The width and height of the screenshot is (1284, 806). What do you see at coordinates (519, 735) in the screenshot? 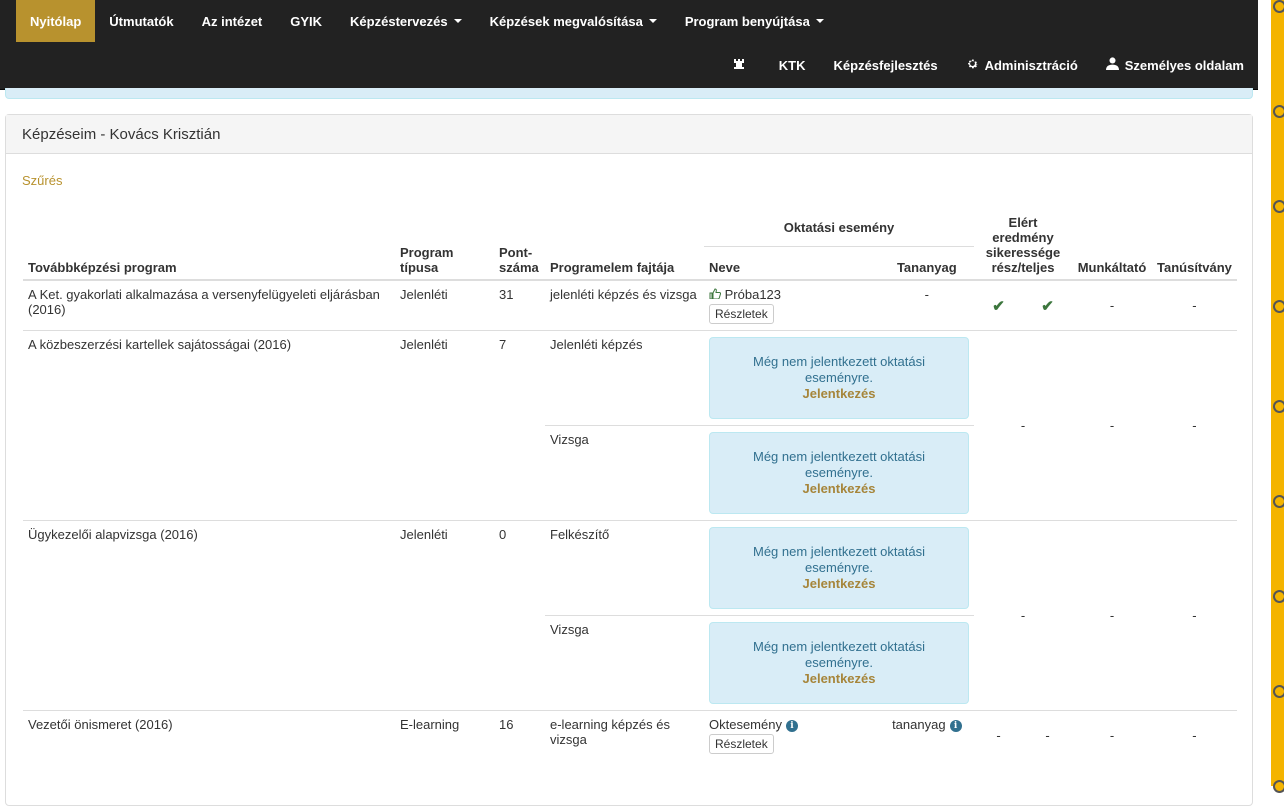
I see `program-points: 16` at bounding box center [519, 735].